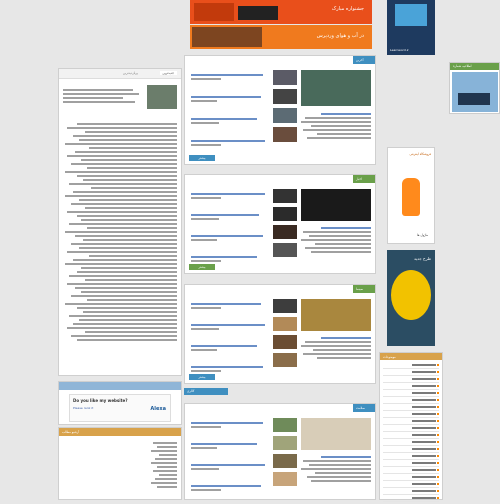 The image size is (500, 504). What do you see at coordinates (360, 64) in the screenshot?
I see `section-latest-title: آخرین مطالب` at bounding box center [360, 64].